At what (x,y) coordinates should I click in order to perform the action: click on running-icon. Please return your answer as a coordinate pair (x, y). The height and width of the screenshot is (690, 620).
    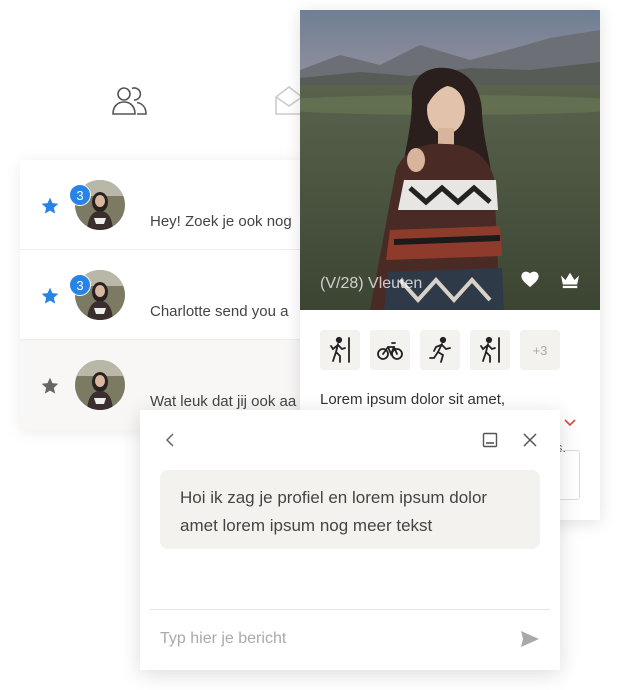
    Looking at the image, I should click on (440, 349).